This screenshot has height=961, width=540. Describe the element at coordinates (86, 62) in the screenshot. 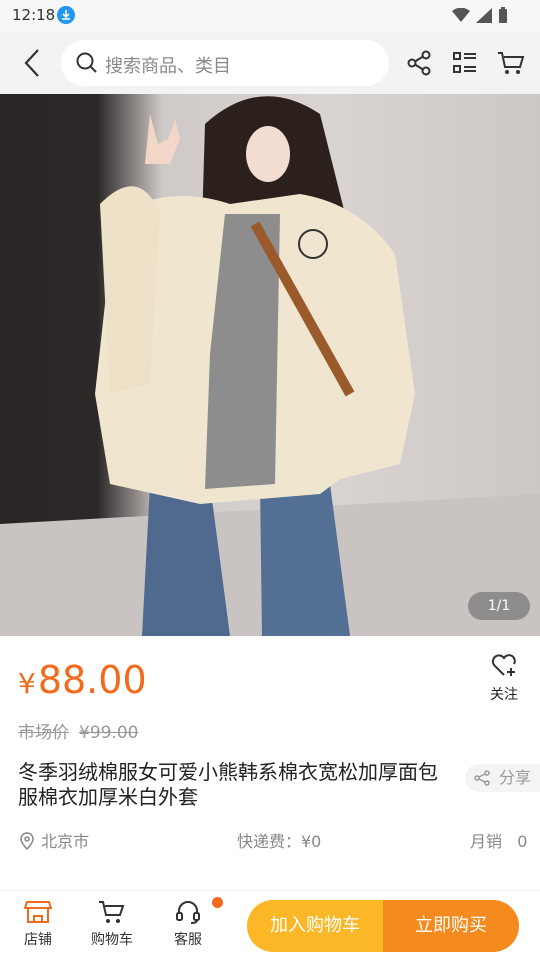

I see `search-icon` at that location.